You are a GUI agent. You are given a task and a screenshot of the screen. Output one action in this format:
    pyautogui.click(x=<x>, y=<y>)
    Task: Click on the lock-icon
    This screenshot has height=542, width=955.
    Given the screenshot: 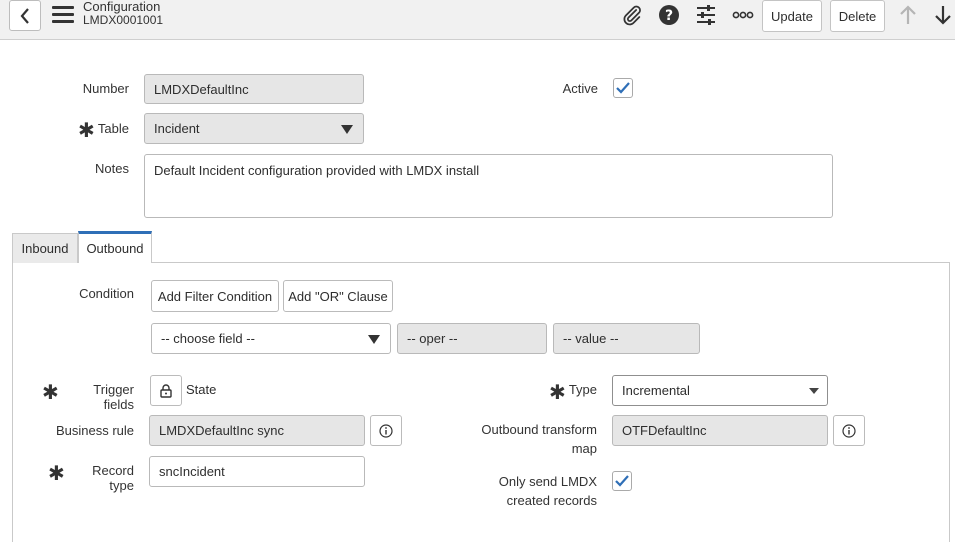 What is the action you would take?
    pyautogui.click(x=166, y=390)
    